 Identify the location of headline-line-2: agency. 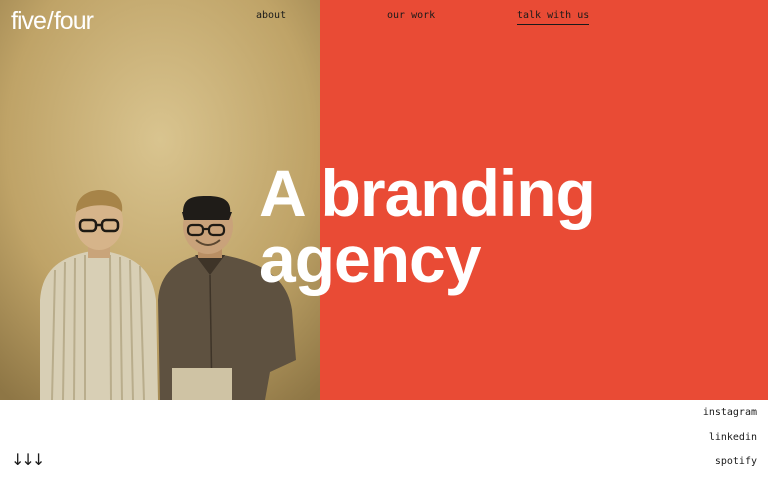
(370, 259).